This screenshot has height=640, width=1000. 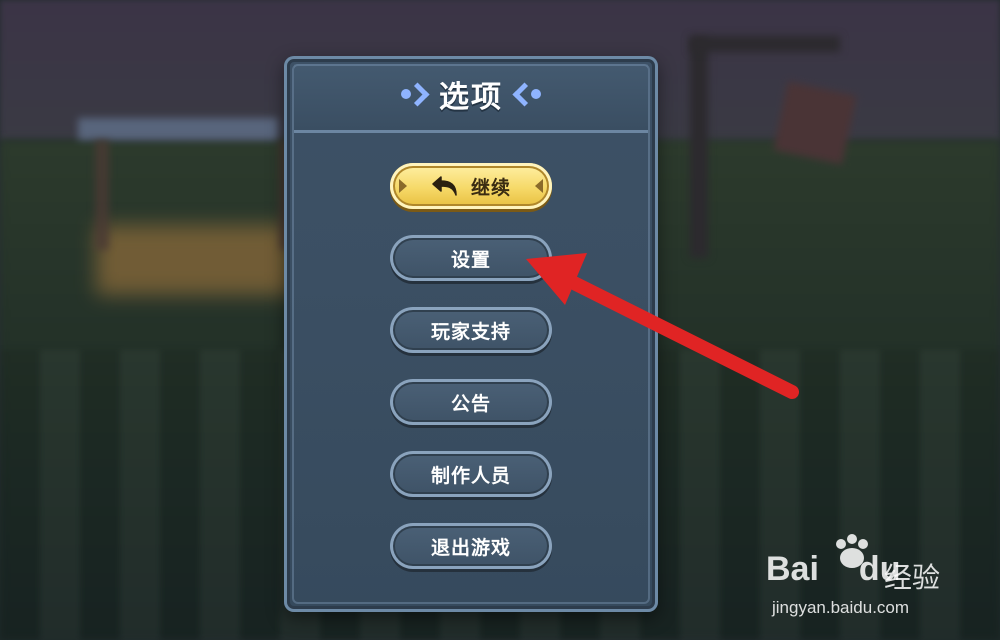 I want to click on continue-button: 继续, so click(x=471, y=186).